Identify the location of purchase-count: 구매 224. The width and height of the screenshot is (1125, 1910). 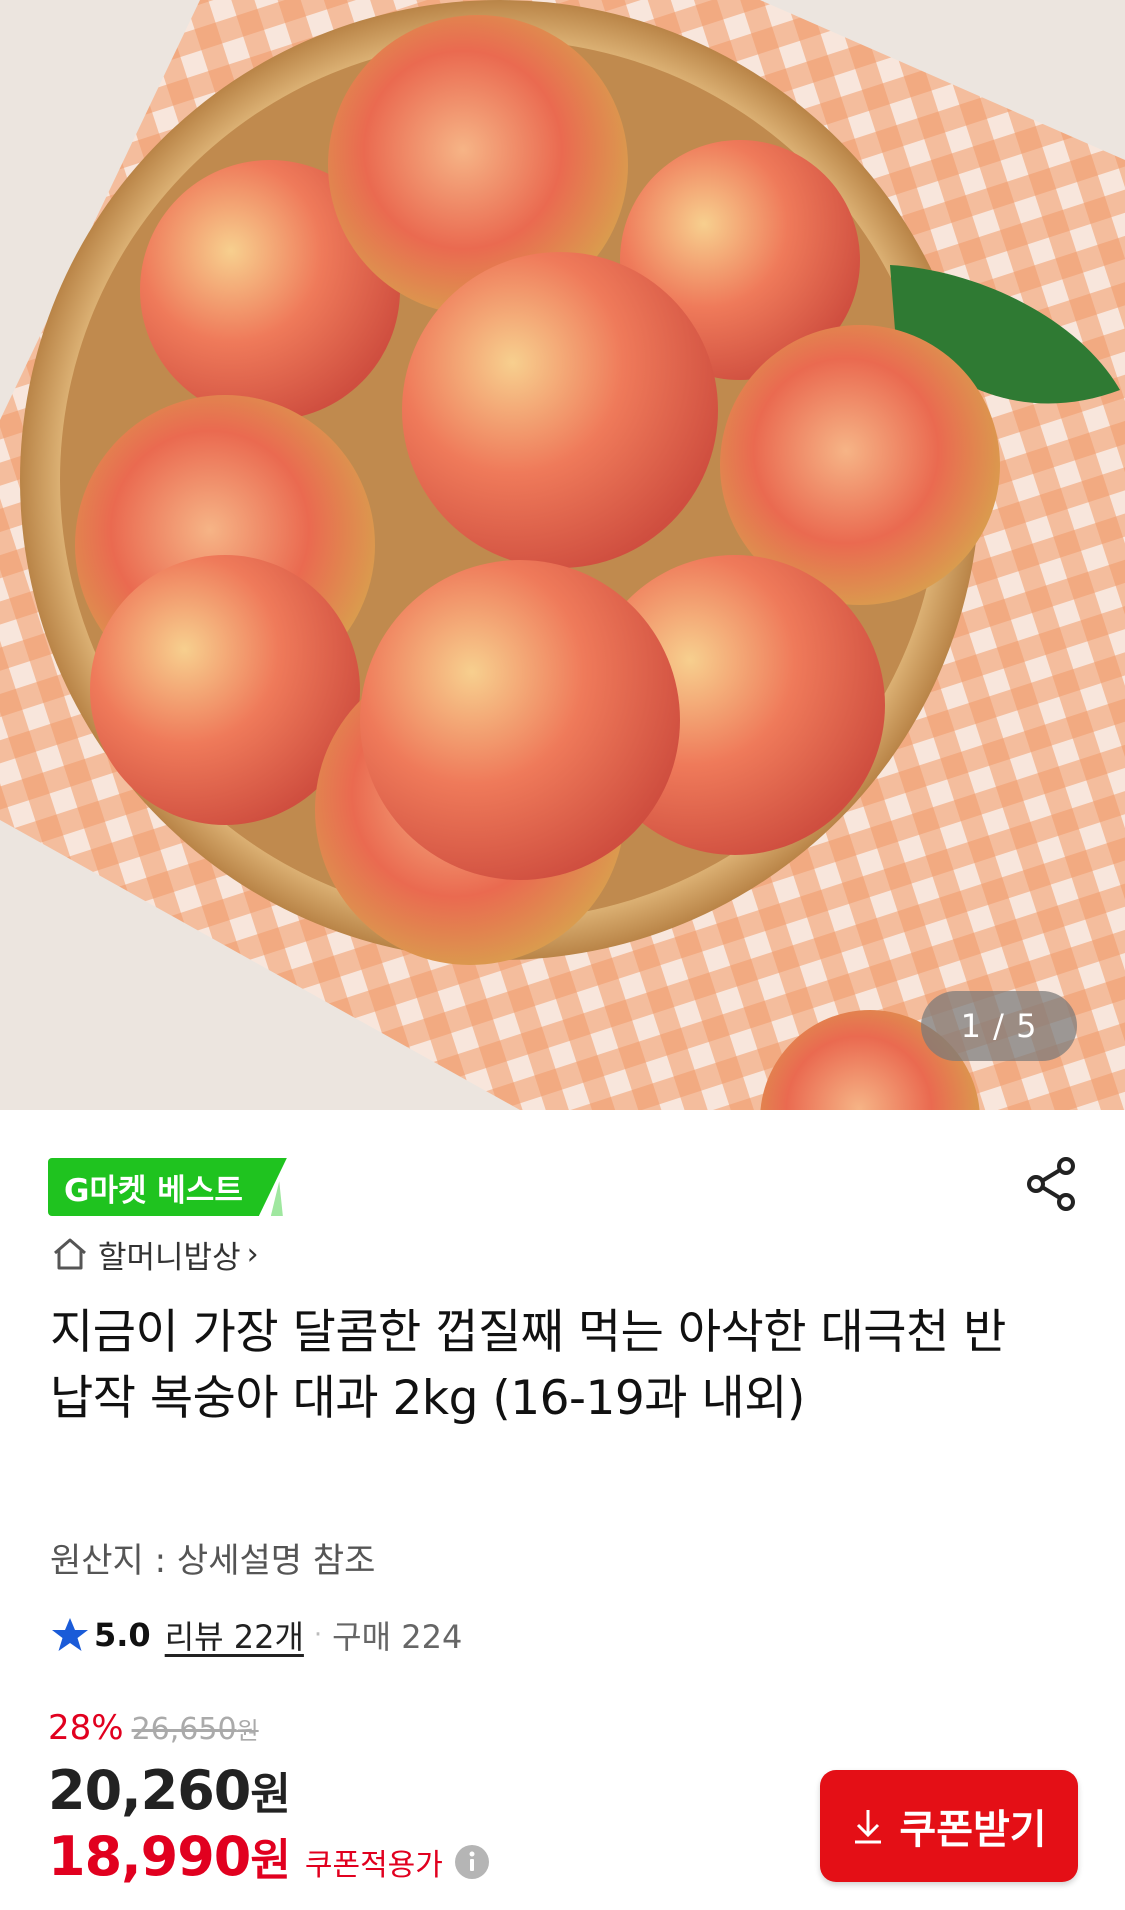
(397, 1637).